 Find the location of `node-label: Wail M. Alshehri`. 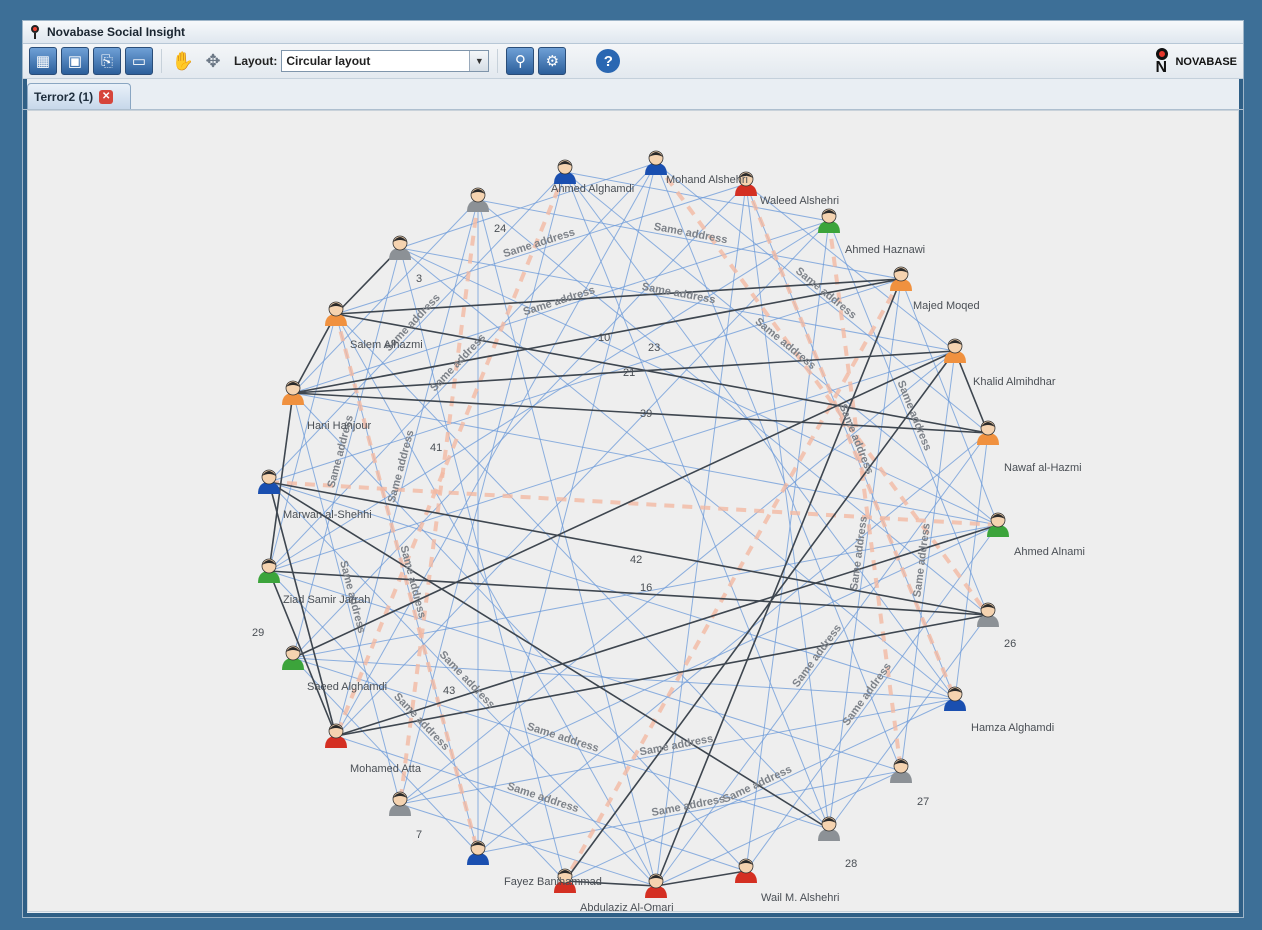

node-label: Wail M. Alshehri is located at coordinates (800, 898).